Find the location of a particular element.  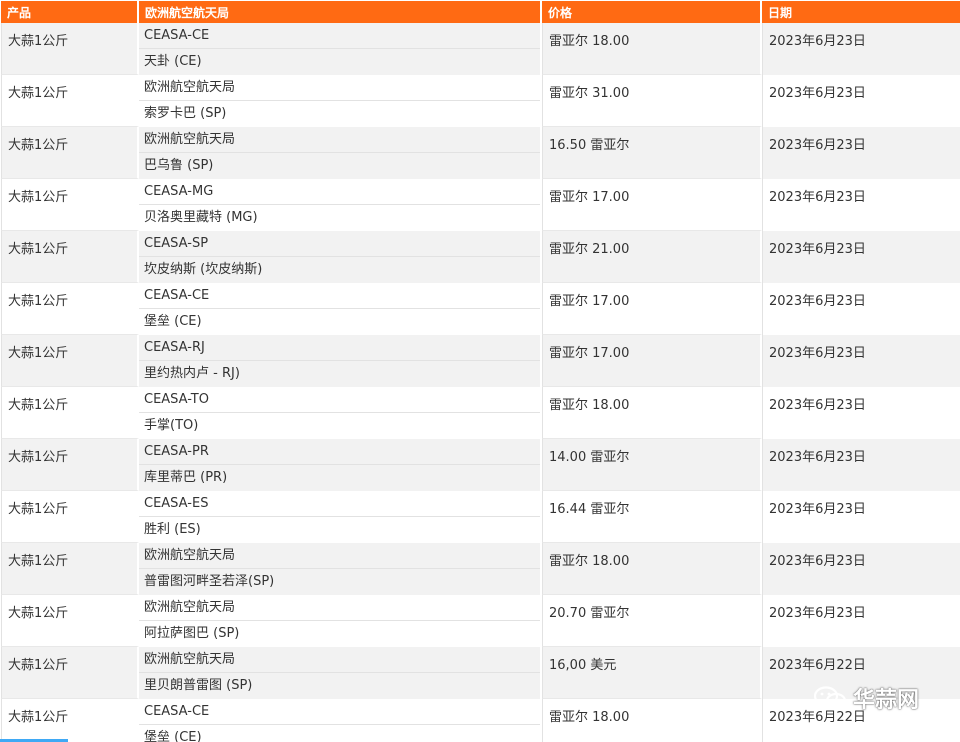

market-stack: CEASA-PR 库里蒂巴 (PR) is located at coordinates (339, 465).